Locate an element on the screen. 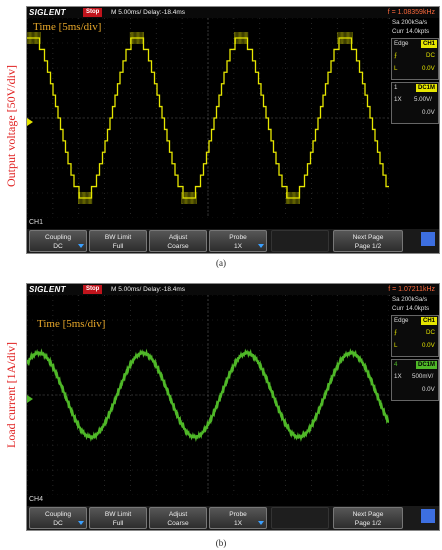  channel-settings-box: 1 DC1M 1X 5.00V/ 0.0V is located at coordinates (415, 103).